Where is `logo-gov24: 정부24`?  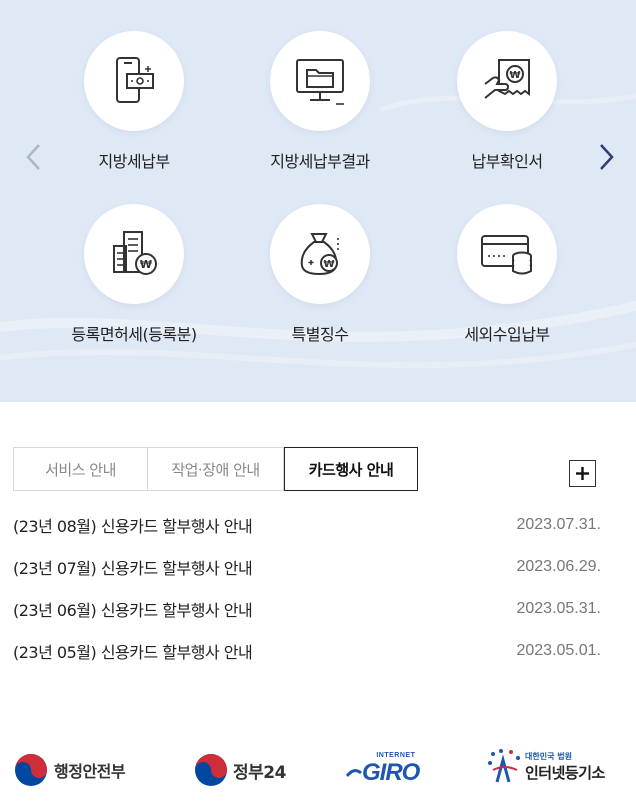 logo-gov24: 정부24 is located at coordinates (240, 770).